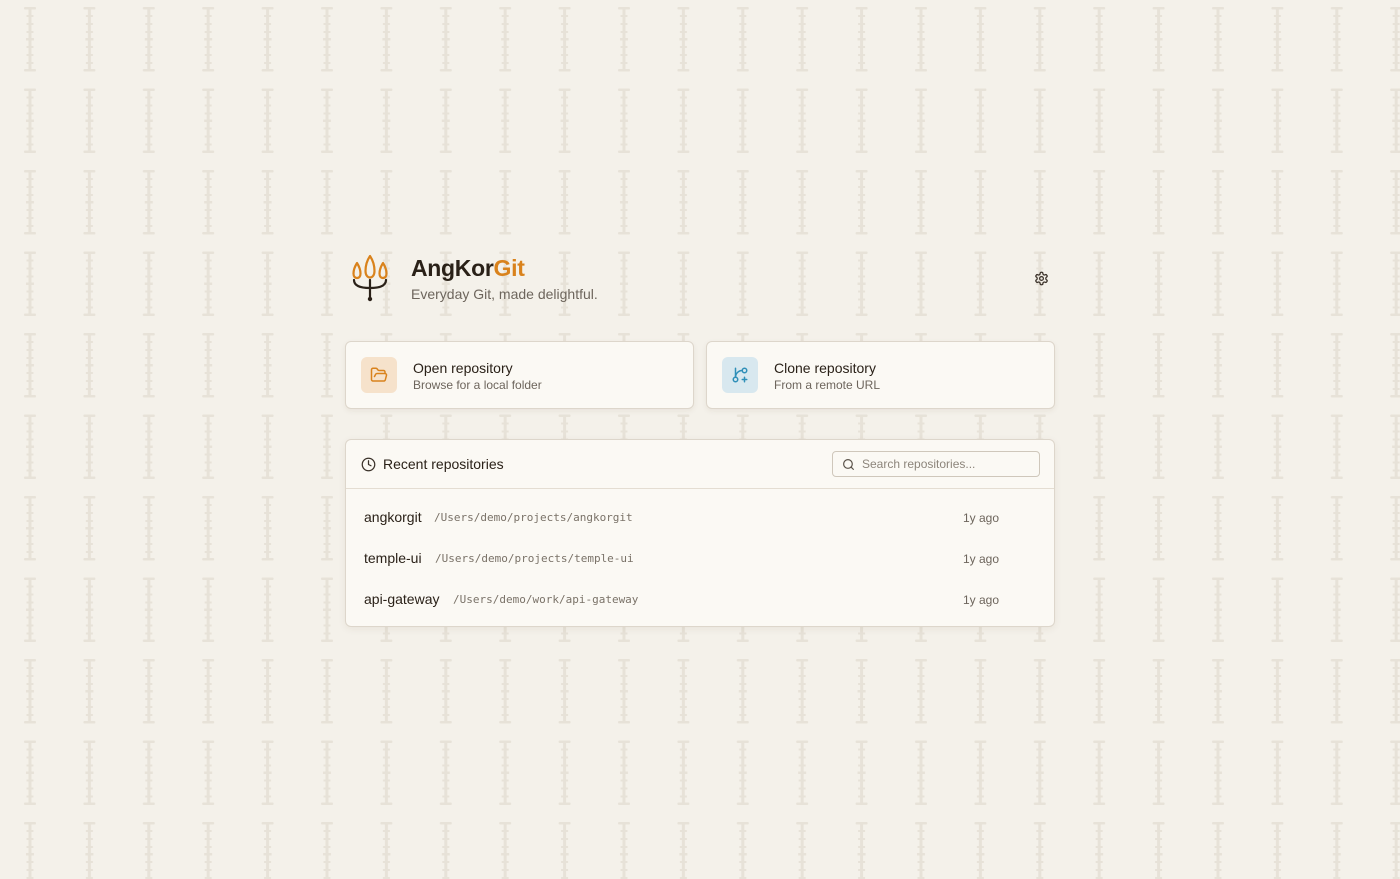 This screenshot has width=1400, height=879. What do you see at coordinates (533, 517) in the screenshot?
I see `repository-path: /Users/demo/projects/angkorgit` at bounding box center [533, 517].